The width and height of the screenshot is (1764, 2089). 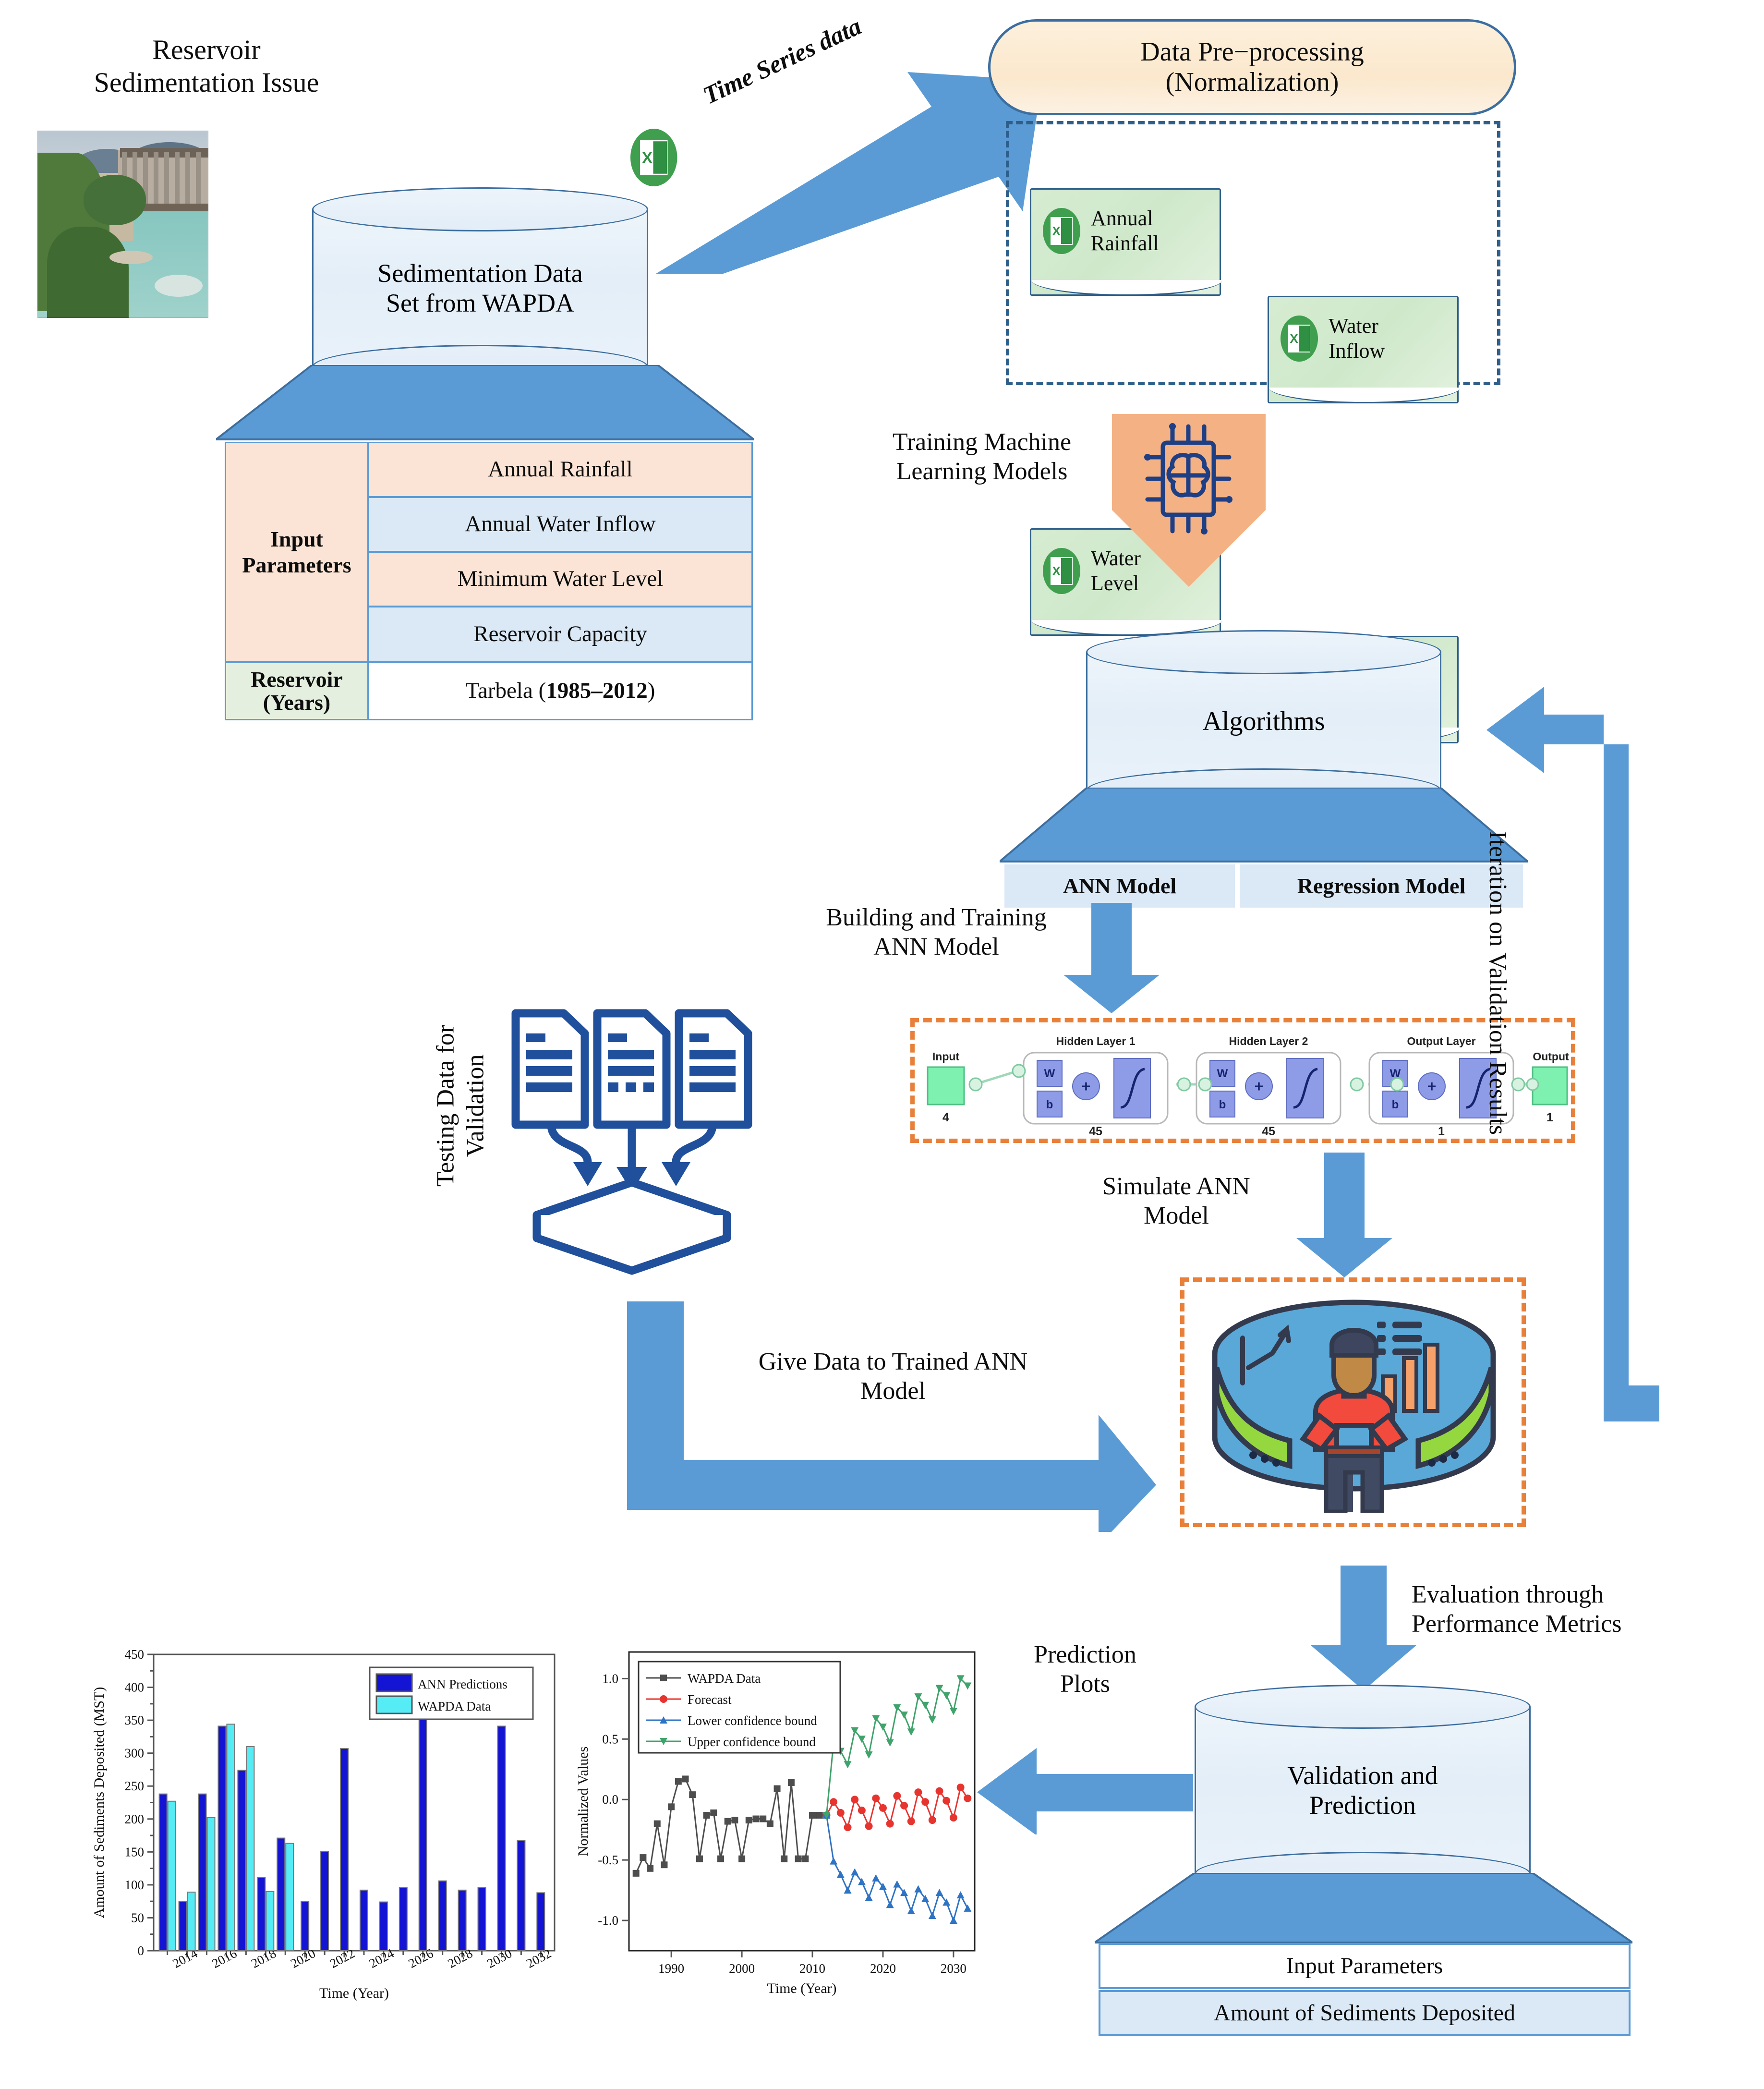 I want to click on ann-model-box: ANN Model, so click(x=1119, y=886).